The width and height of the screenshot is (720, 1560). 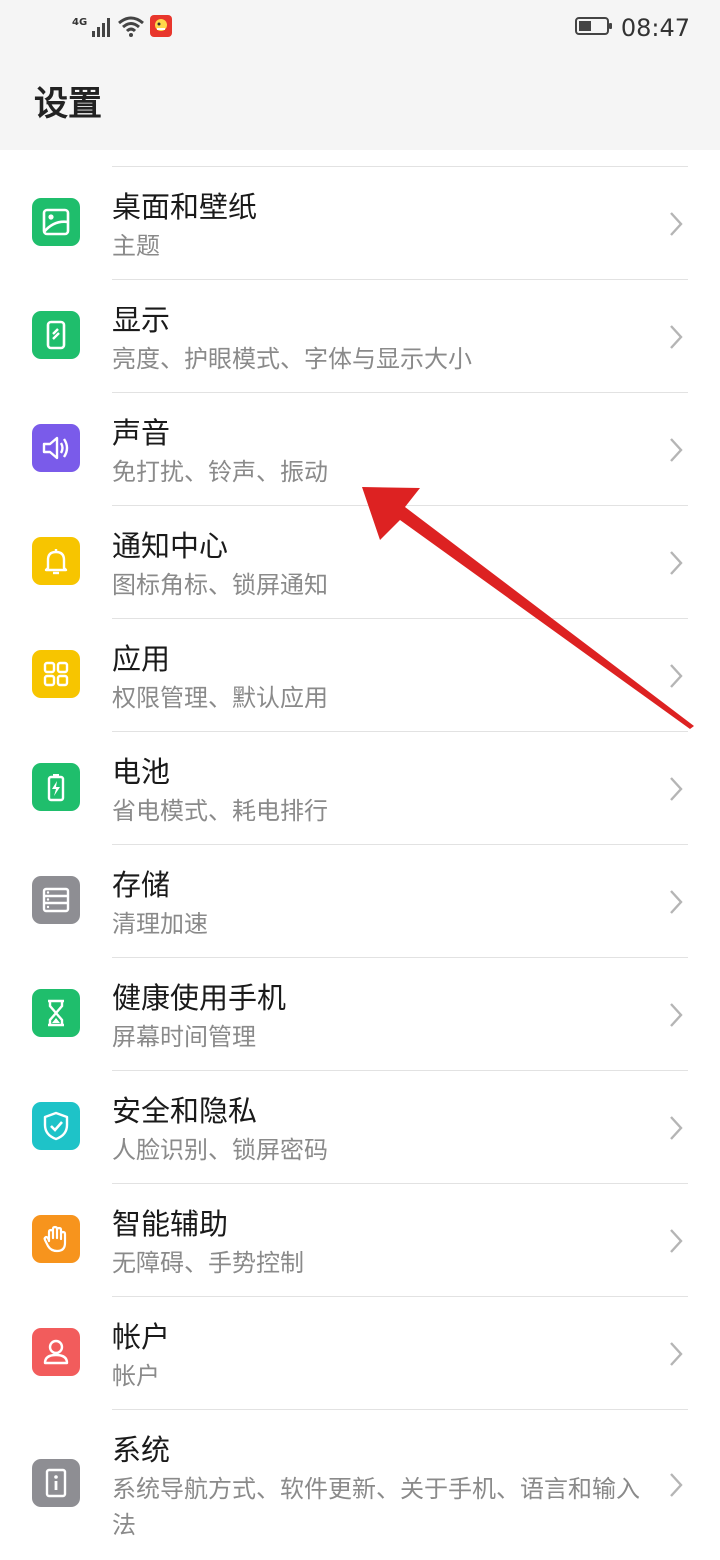 What do you see at coordinates (292, 359) in the screenshot?
I see `item-subtitle: 亮度、护眼模式、字体与显示大小` at bounding box center [292, 359].